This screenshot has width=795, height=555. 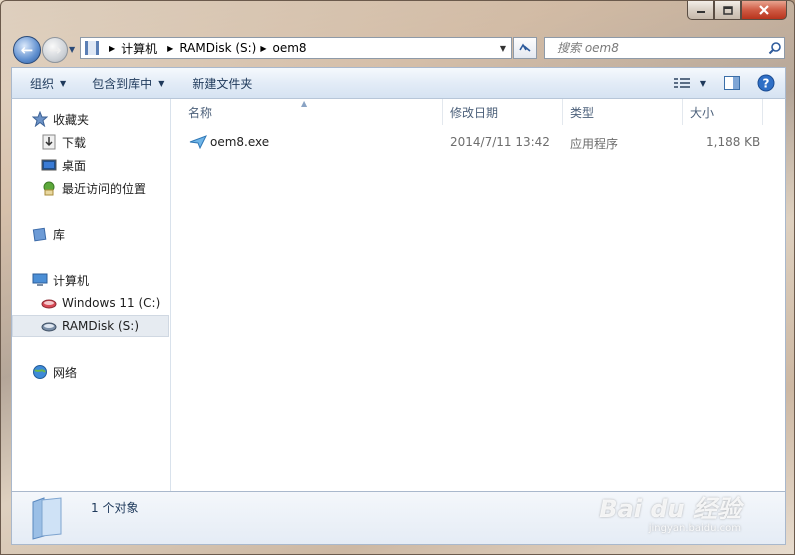 I want to click on close-button, so click(x=764, y=10).